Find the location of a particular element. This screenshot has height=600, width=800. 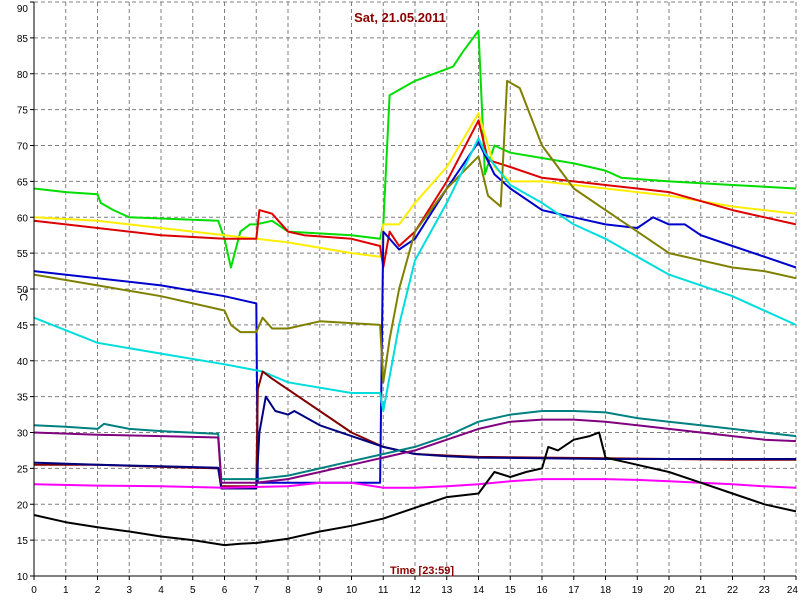

x-tick-label: 8 is located at coordinates (288, 590).